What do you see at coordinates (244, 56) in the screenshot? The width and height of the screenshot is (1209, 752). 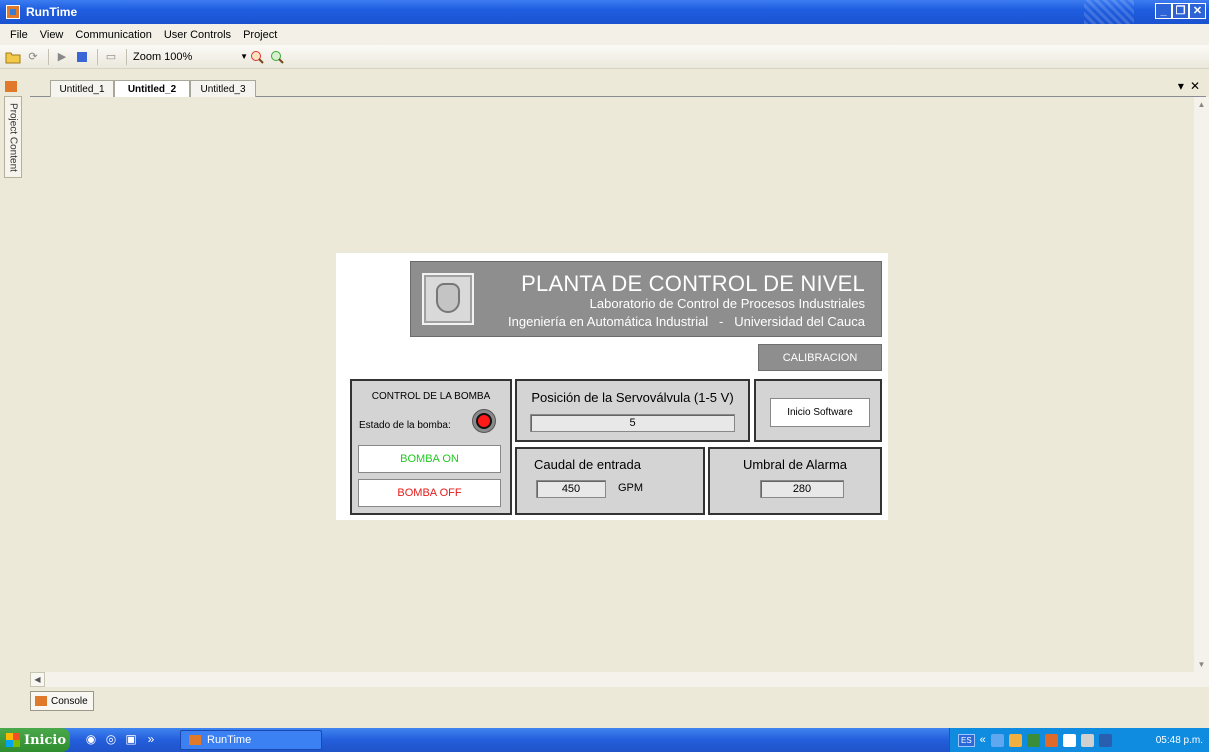 I see `chevron-down-icon: ▼` at bounding box center [244, 56].